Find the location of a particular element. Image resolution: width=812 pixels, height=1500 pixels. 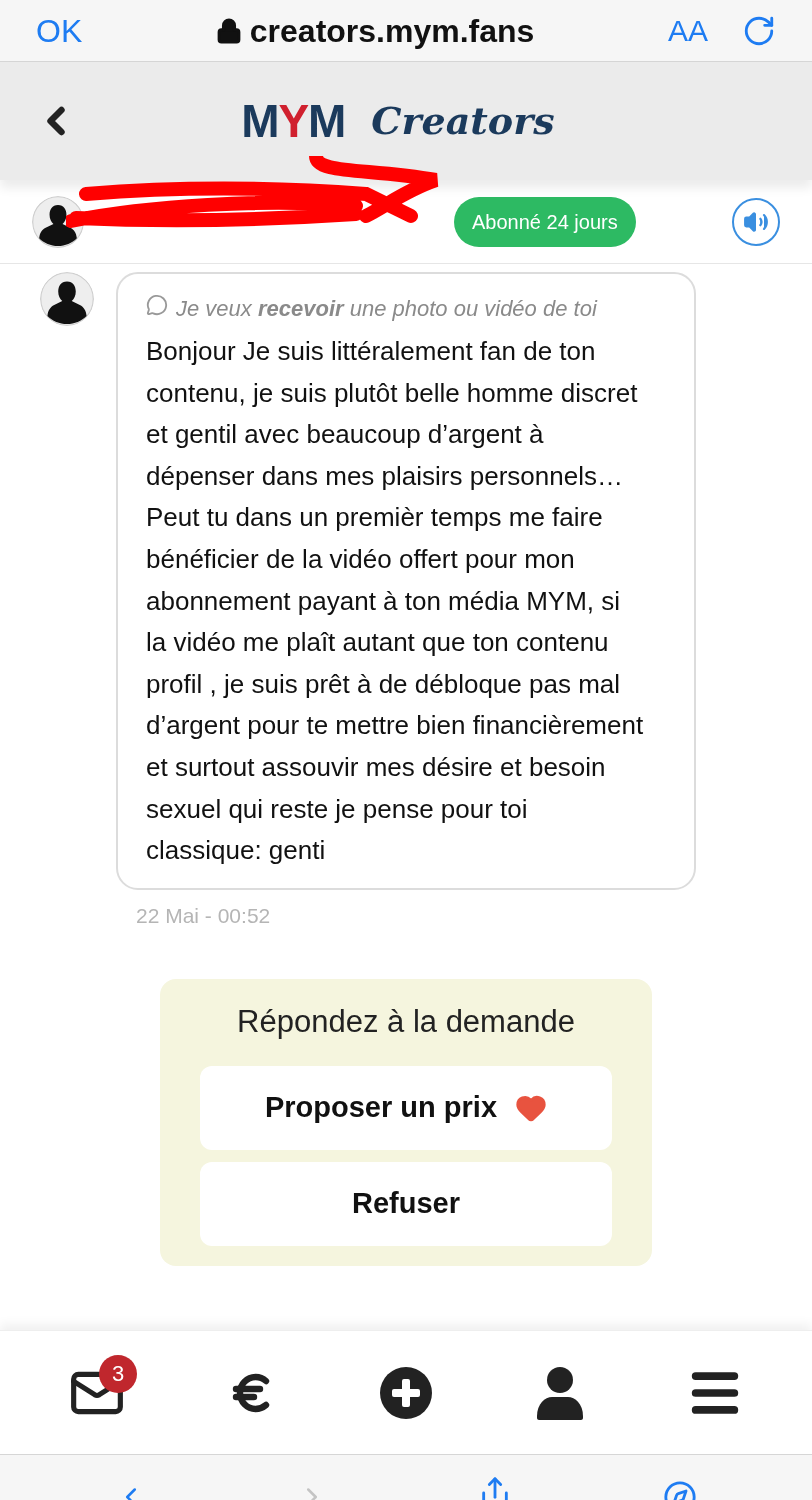

plus-circle-icon is located at coordinates (405, 1392).